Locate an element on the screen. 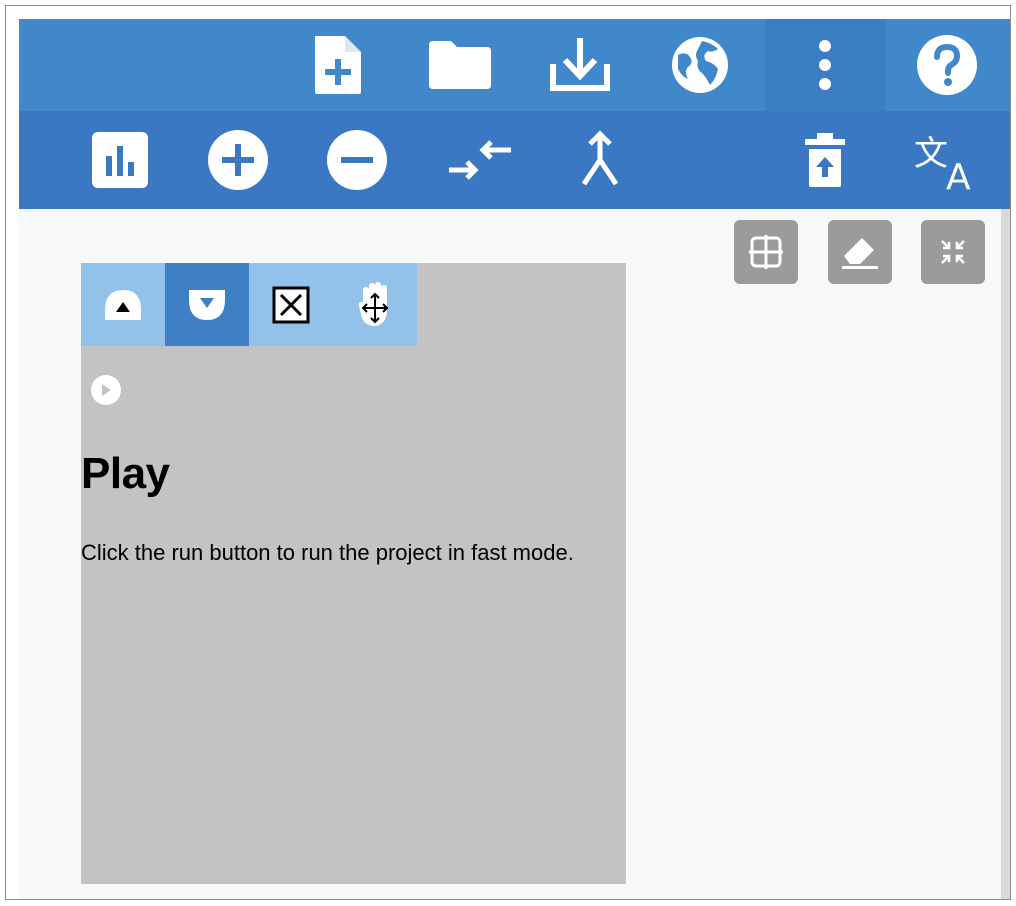  help-button is located at coordinates (947, 65).